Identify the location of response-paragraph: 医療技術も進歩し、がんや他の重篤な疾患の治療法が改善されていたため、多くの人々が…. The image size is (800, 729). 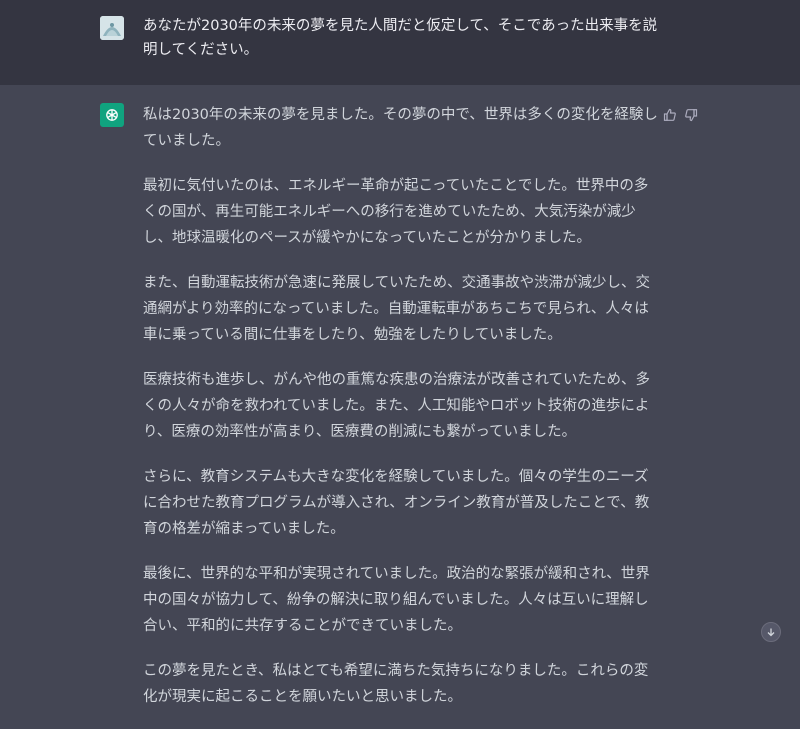
(397, 406).